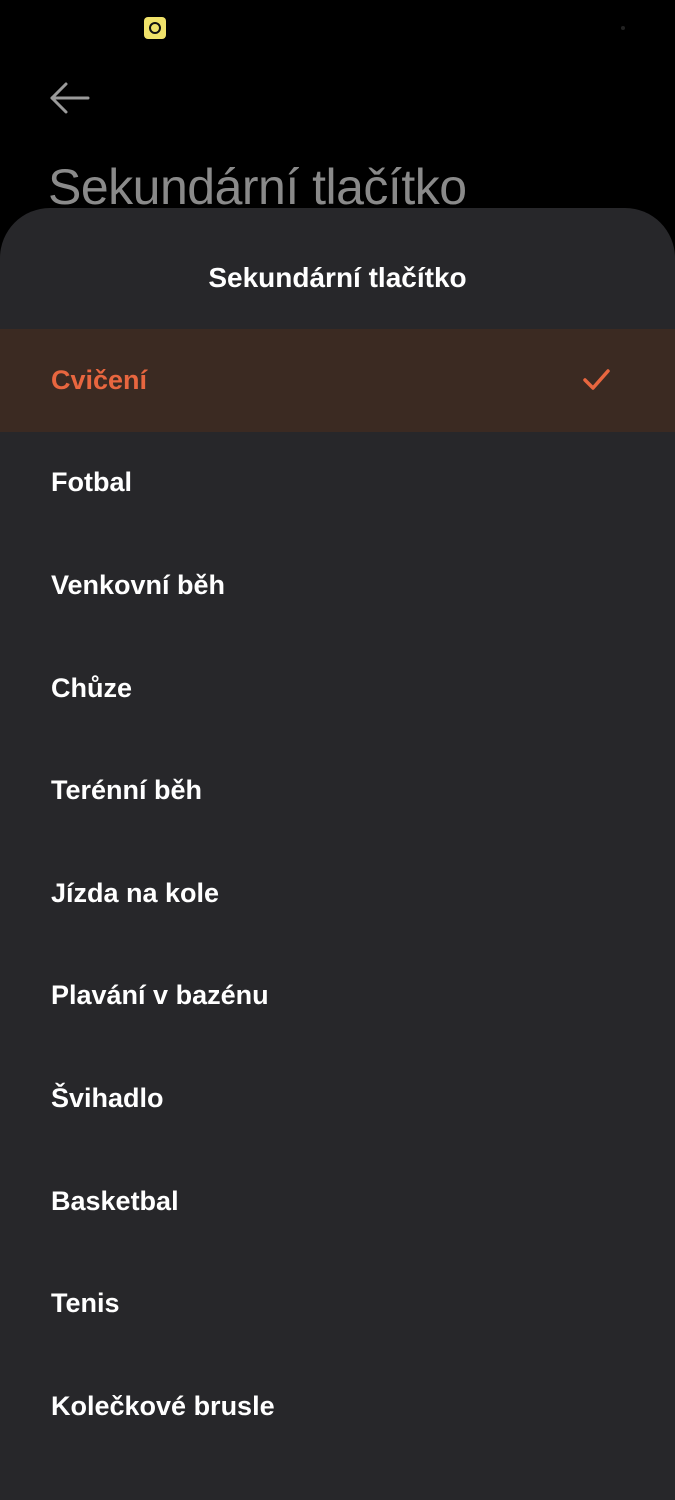 This screenshot has height=1500, width=675. I want to click on option-item-cviceni: Cvičení, so click(337, 380).